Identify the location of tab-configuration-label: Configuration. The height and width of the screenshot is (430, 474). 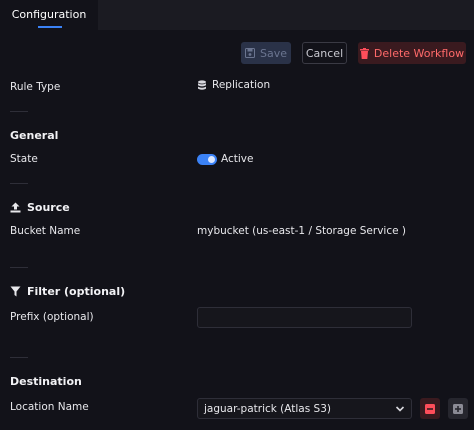
(49, 14).